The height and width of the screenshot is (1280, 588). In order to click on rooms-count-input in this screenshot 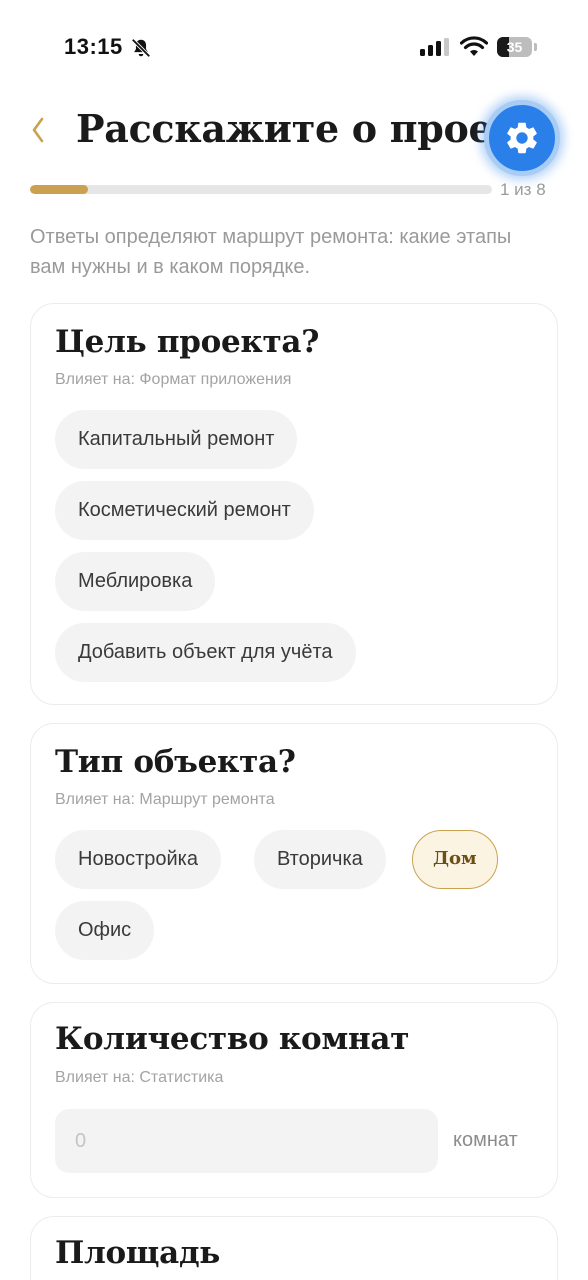, I will do `click(246, 1141)`.